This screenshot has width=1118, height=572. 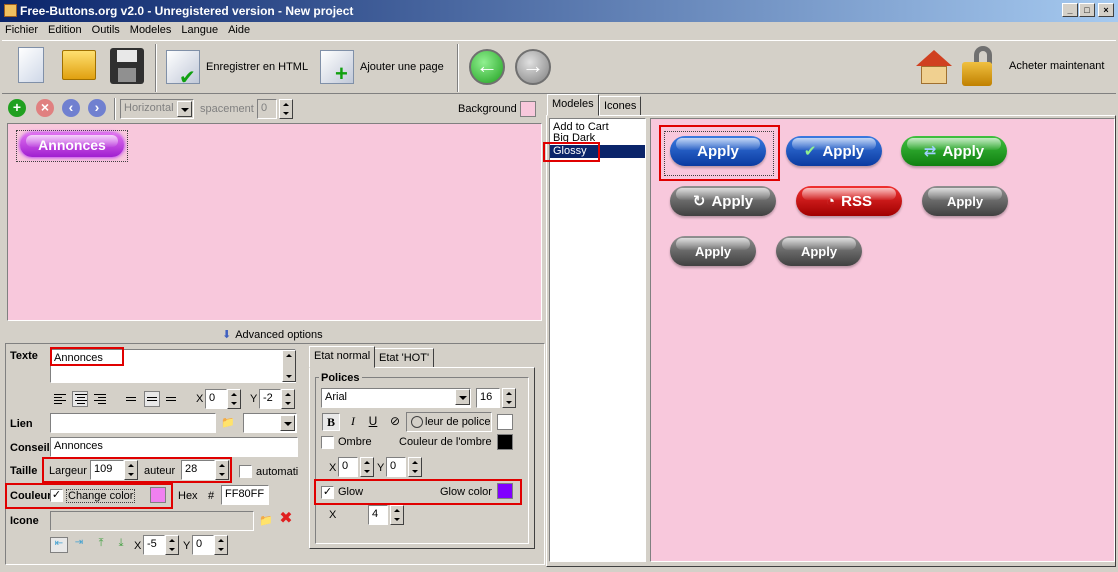 What do you see at coordinates (31, 65) in the screenshot?
I see `new-file-icon` at bounding box center [31, 65].